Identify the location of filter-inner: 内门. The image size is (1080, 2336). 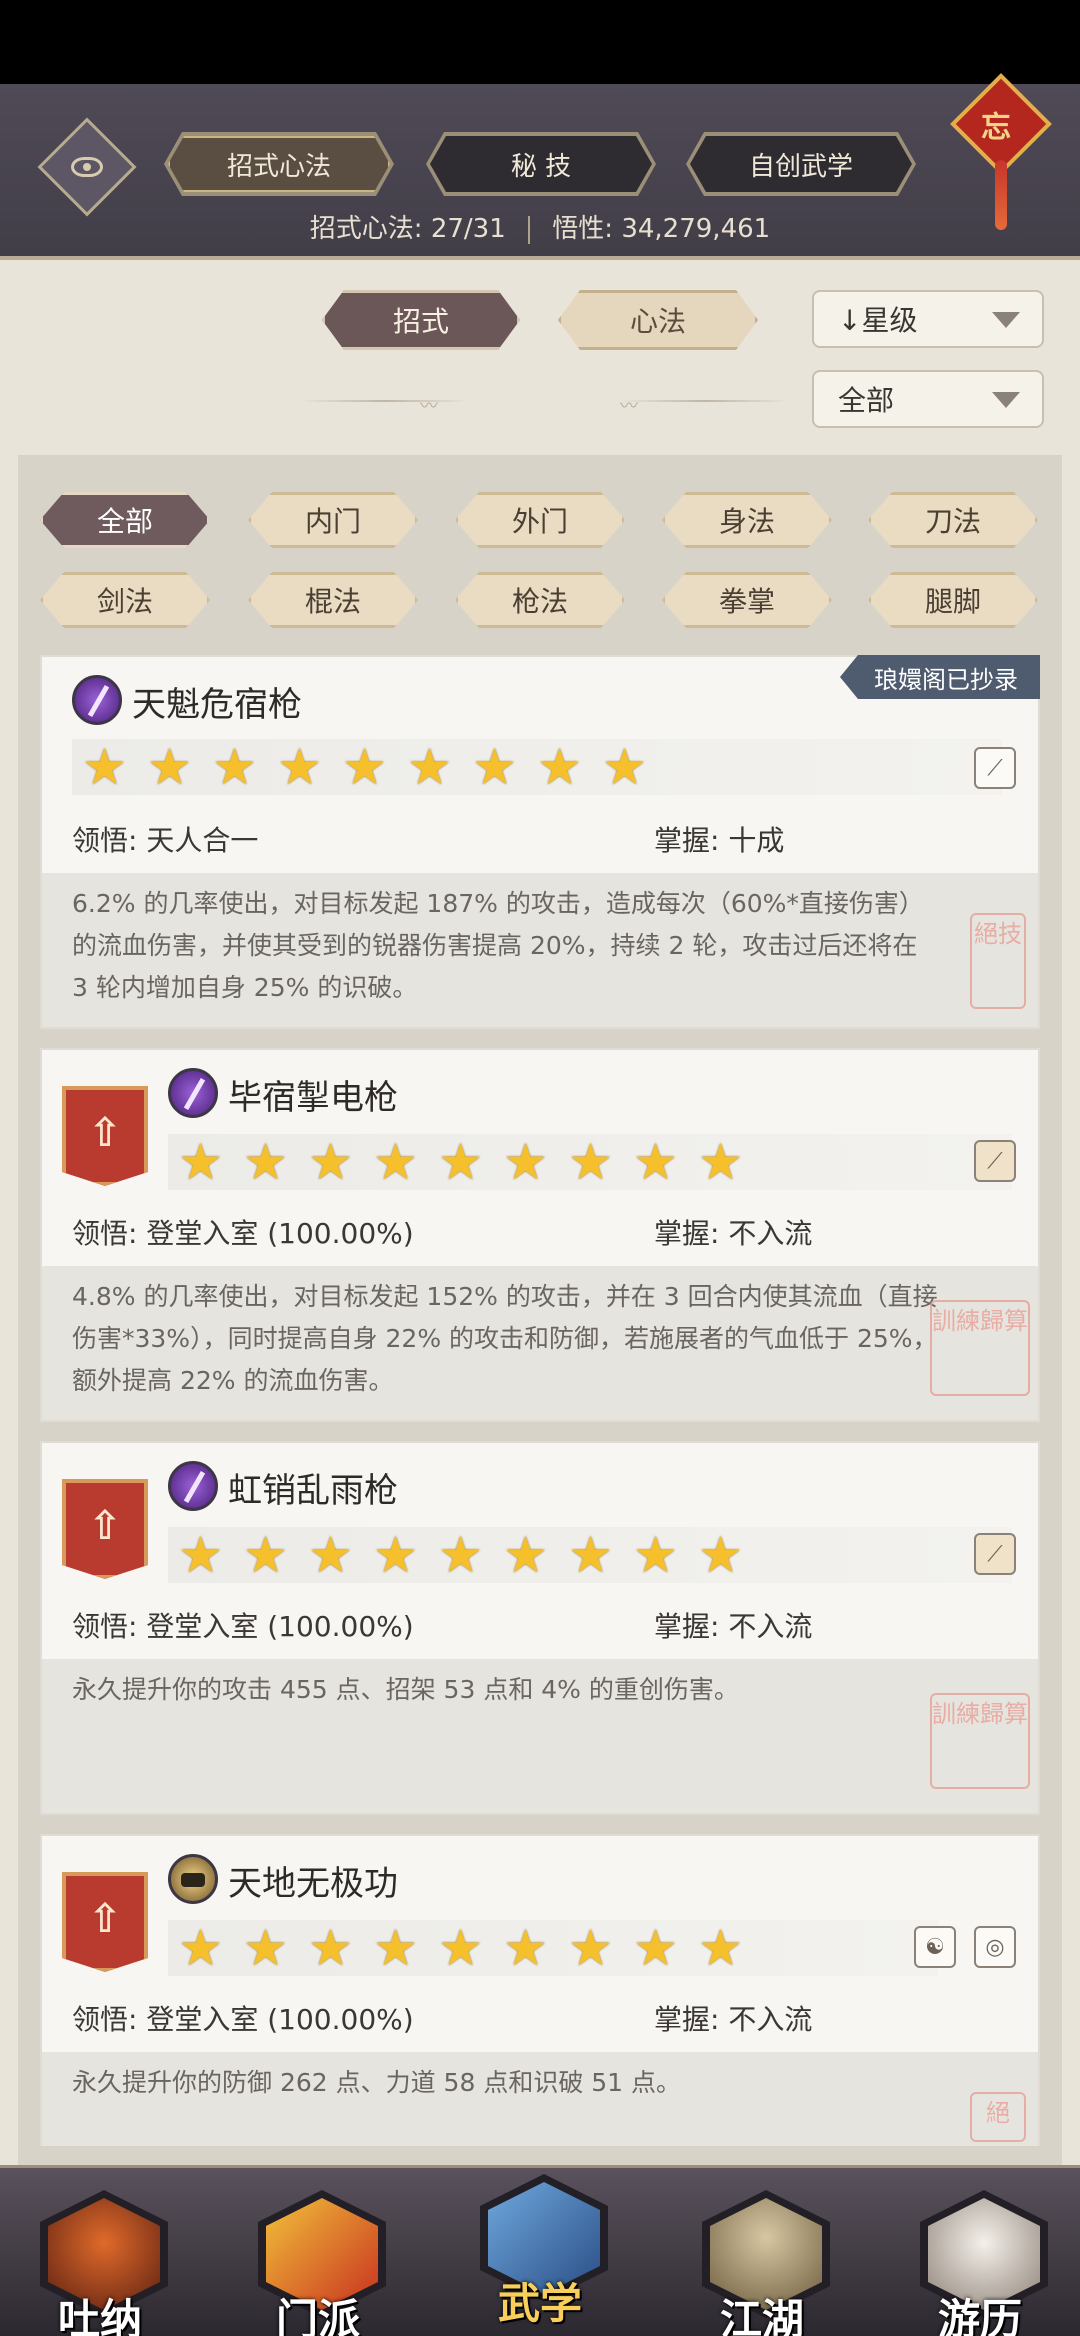
(333, 520).